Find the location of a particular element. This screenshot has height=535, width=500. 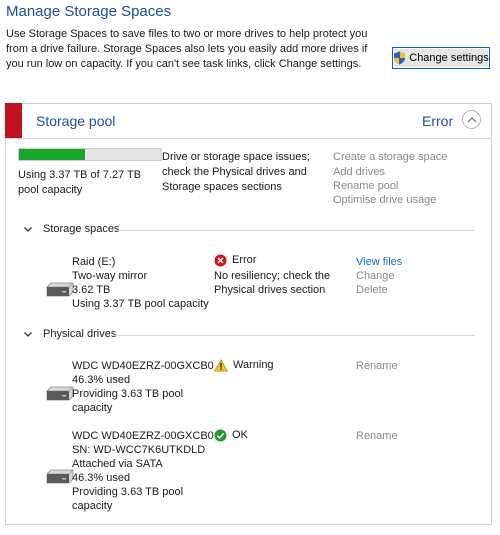

page-title: Manage Storage Spaces is located at coordinates (89, 11).